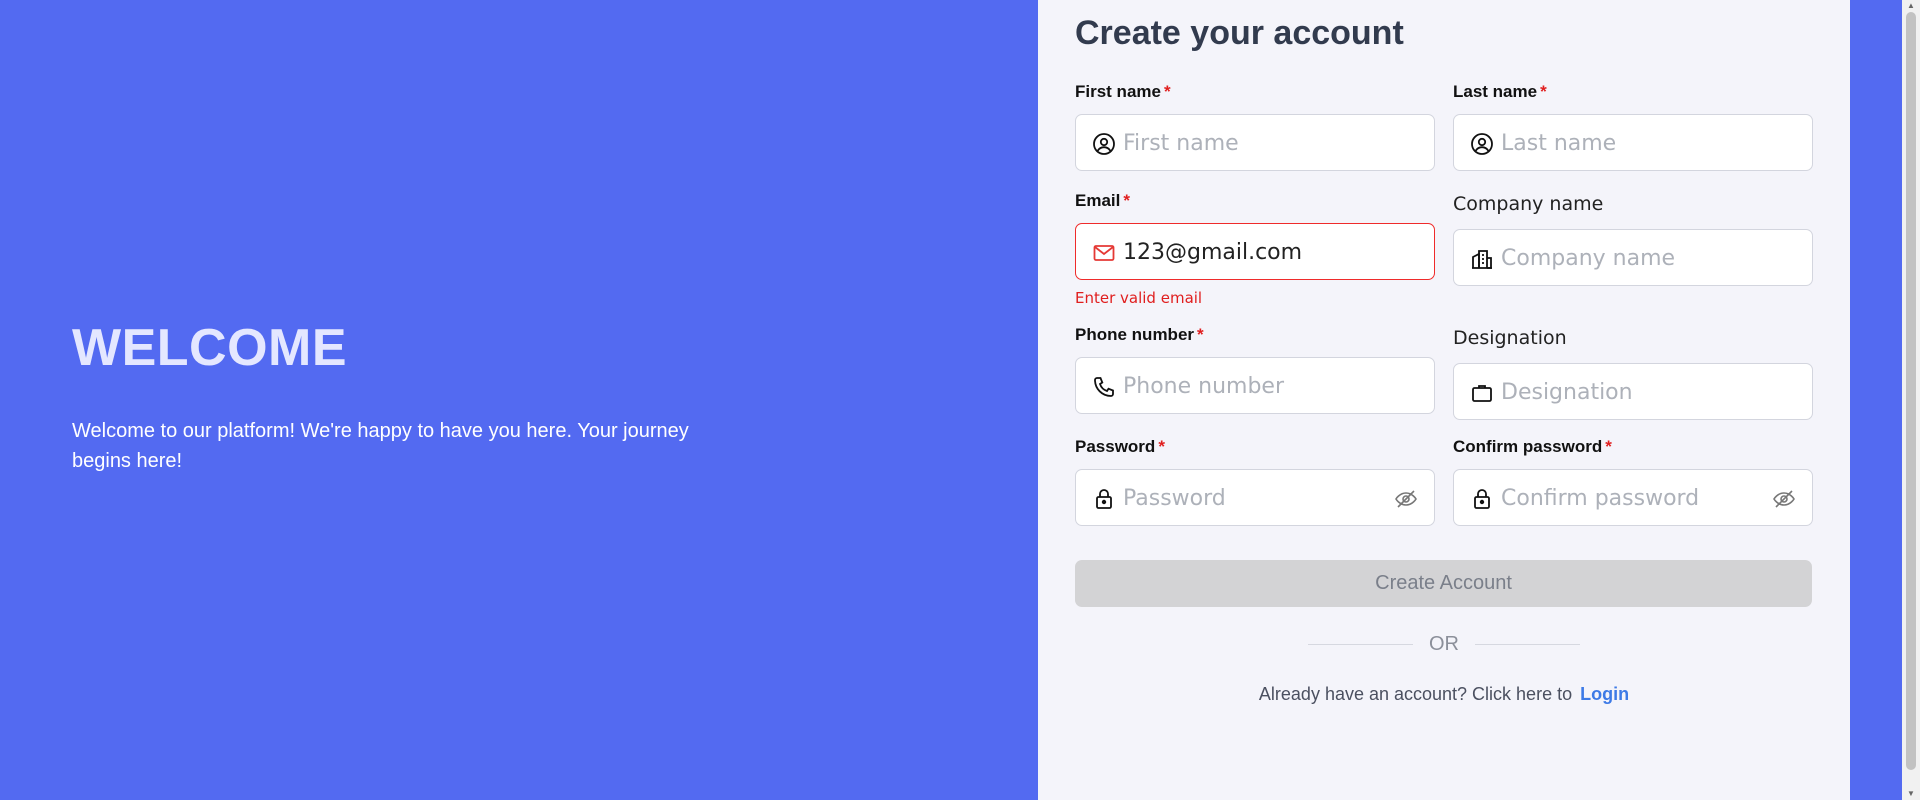  Describe the element at coordinates (1911, 6) in the screenshot. I see `scroll-up-icon: ▲` at that location.